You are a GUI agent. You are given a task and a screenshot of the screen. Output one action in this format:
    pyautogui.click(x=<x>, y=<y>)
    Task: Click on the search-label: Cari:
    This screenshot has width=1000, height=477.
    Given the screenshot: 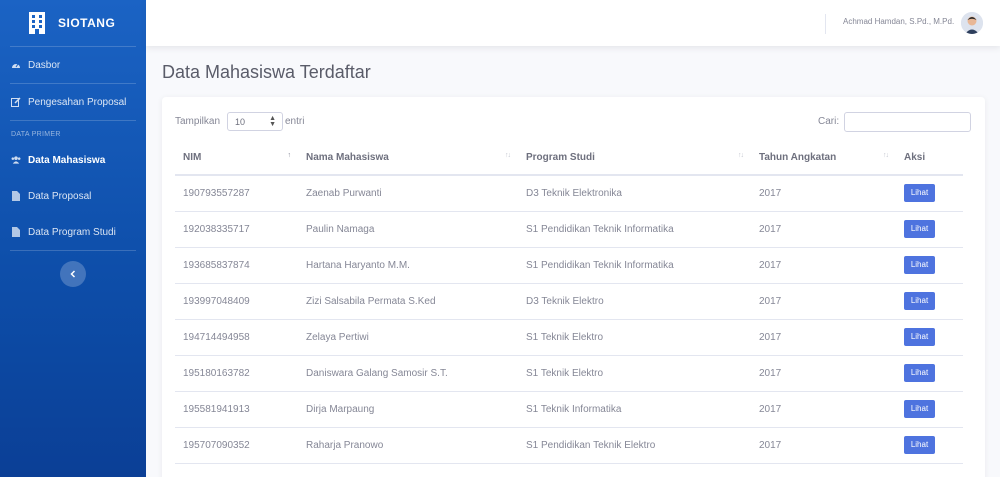 What is the action you would take?
    pyautogui.click(x=829, y=121)
    